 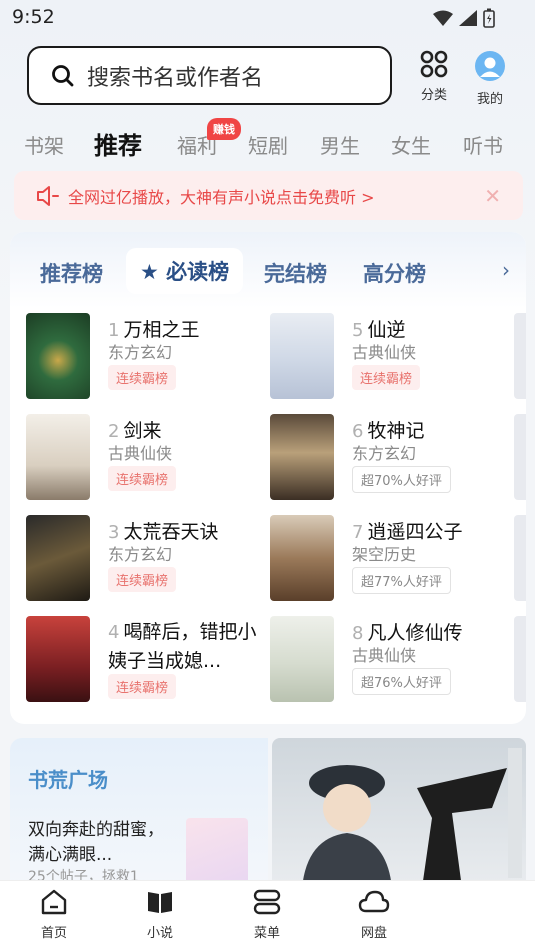 What do you see at coordinates (159, 933) in the screenshot?
I see `nav-novel-label: 小说` at bounding box center [159, 933].